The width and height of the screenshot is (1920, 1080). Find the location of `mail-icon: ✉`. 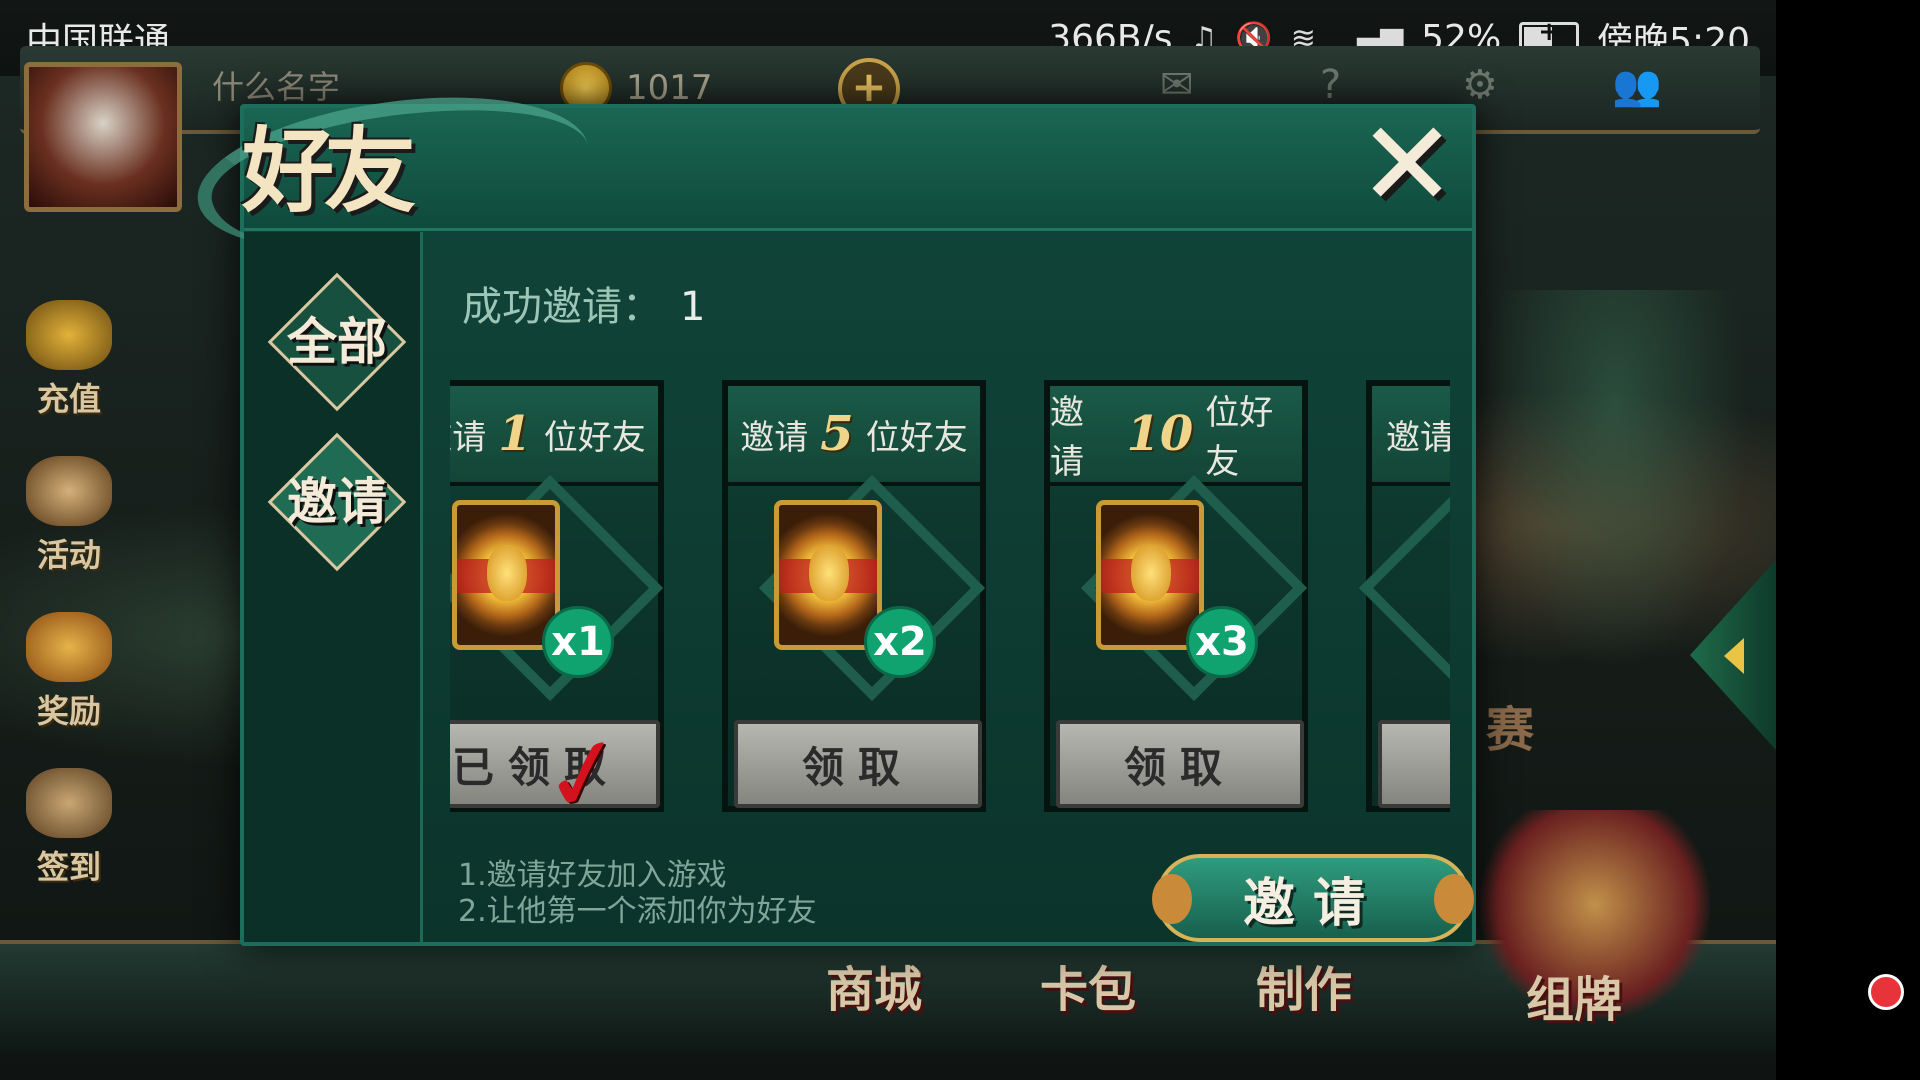

mail-icon: ✉ is located at coordinates (1177, 85).